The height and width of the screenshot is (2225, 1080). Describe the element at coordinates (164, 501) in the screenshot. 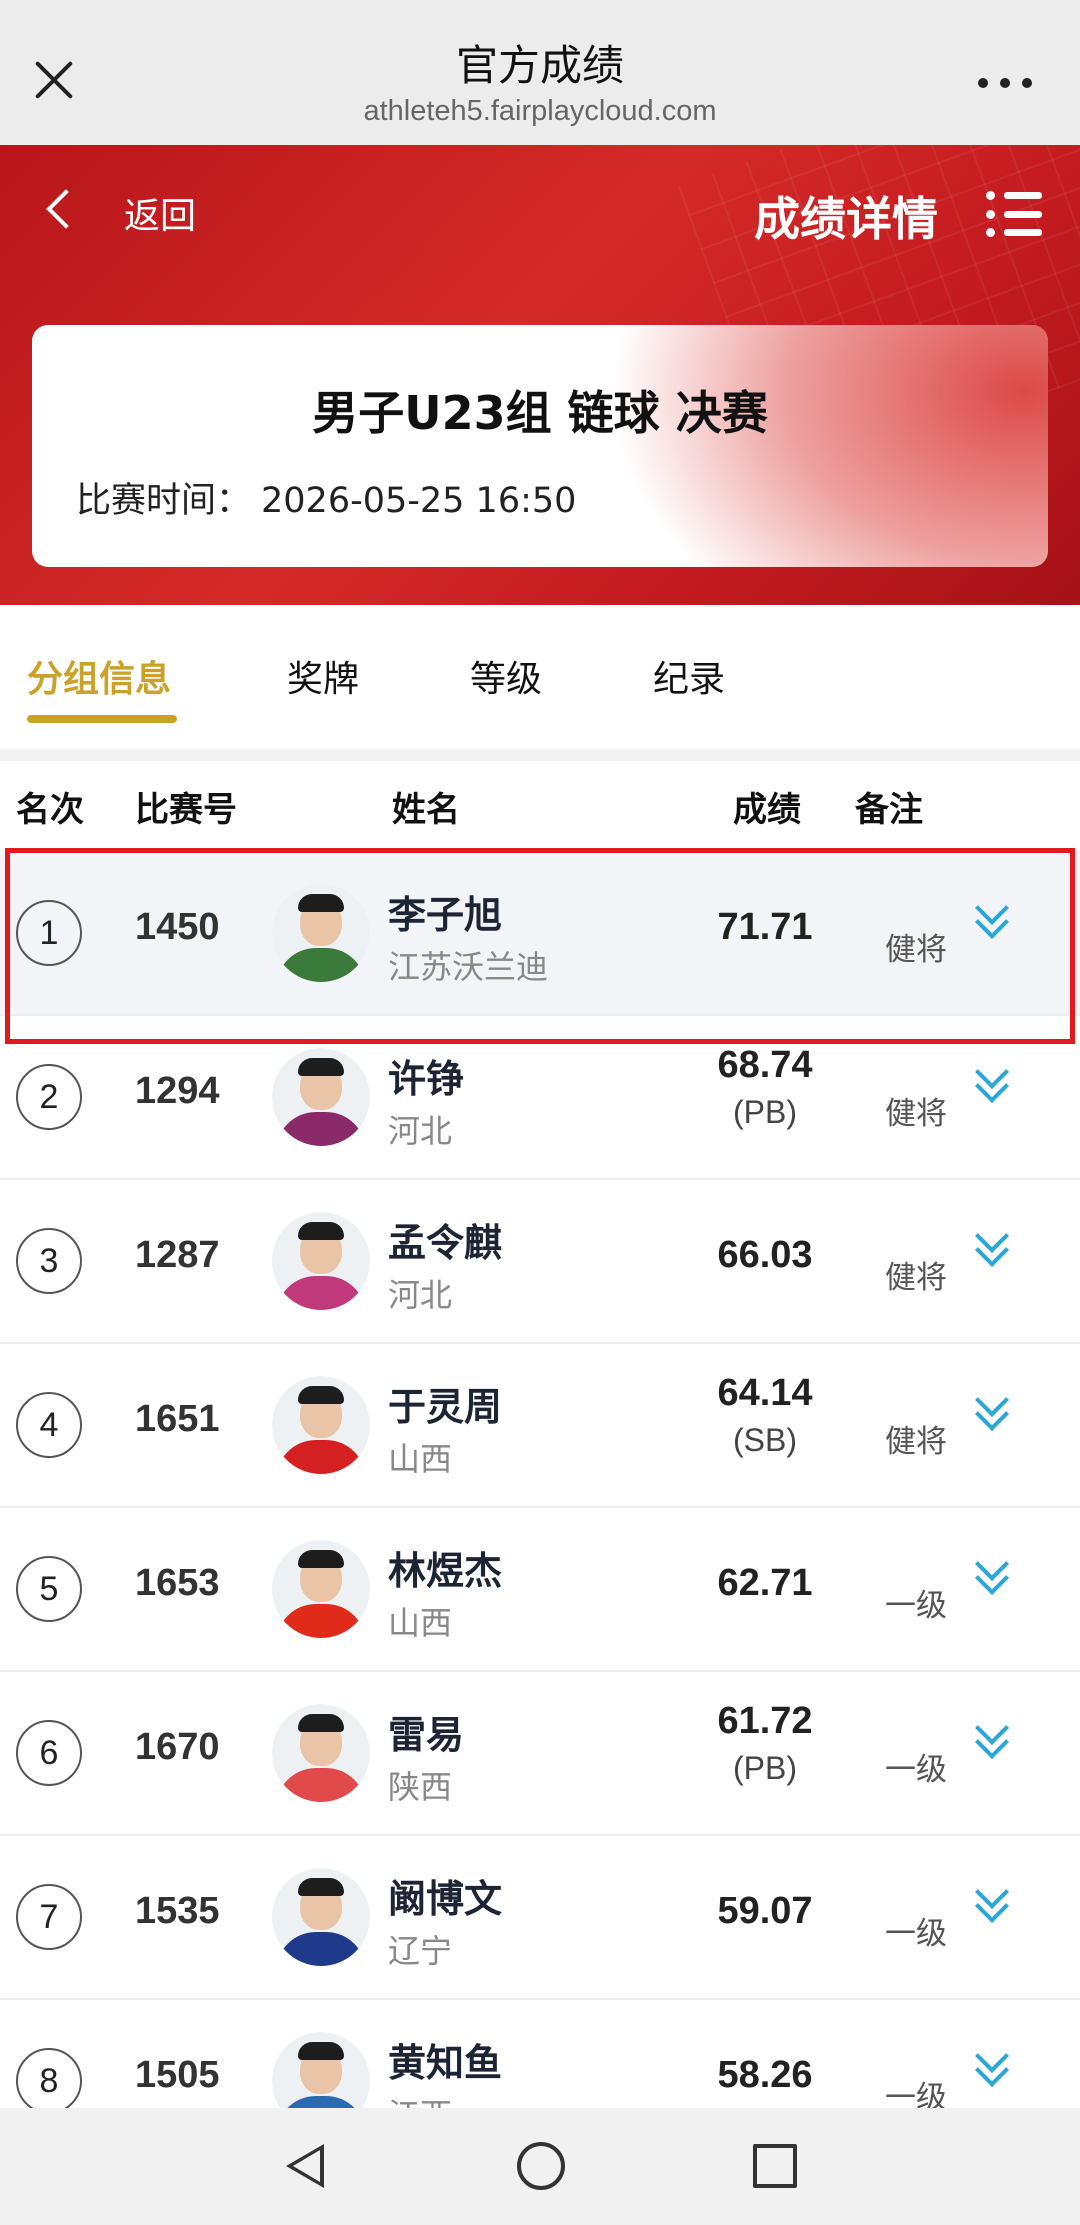

I see `event-time-label: 比赛时间：` at that location.